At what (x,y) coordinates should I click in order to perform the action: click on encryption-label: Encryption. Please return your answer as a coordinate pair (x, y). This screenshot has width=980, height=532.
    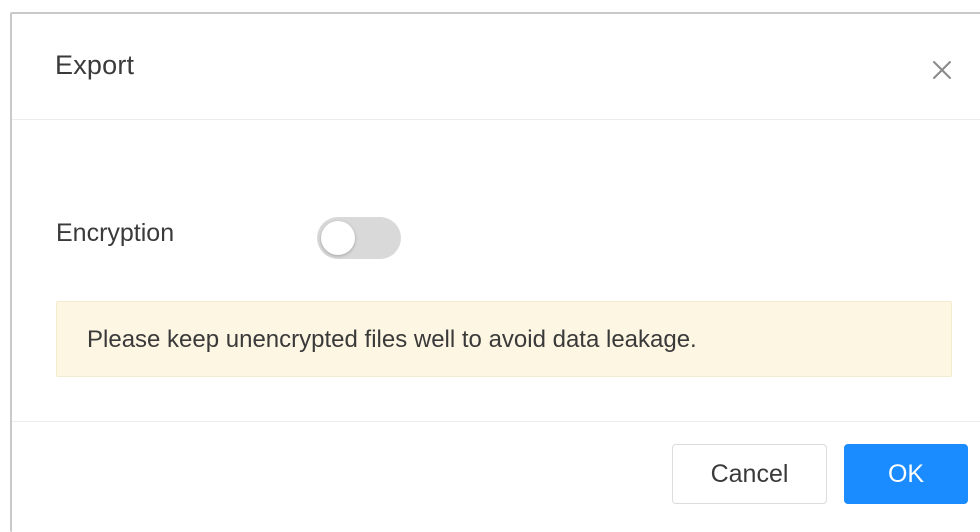
    Looking at the image, I should click on (115, 233).